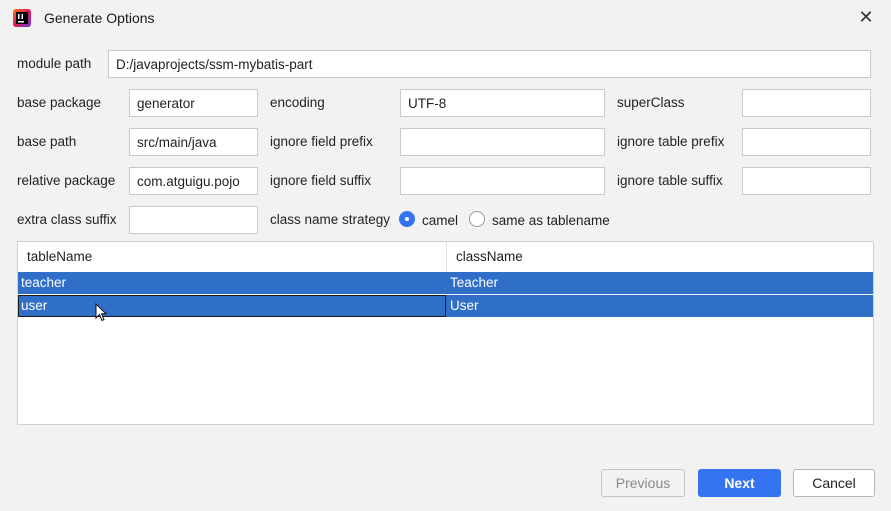  I want to click on ignore-table-suffix-label: ignore table suffix, so click(670, 180).